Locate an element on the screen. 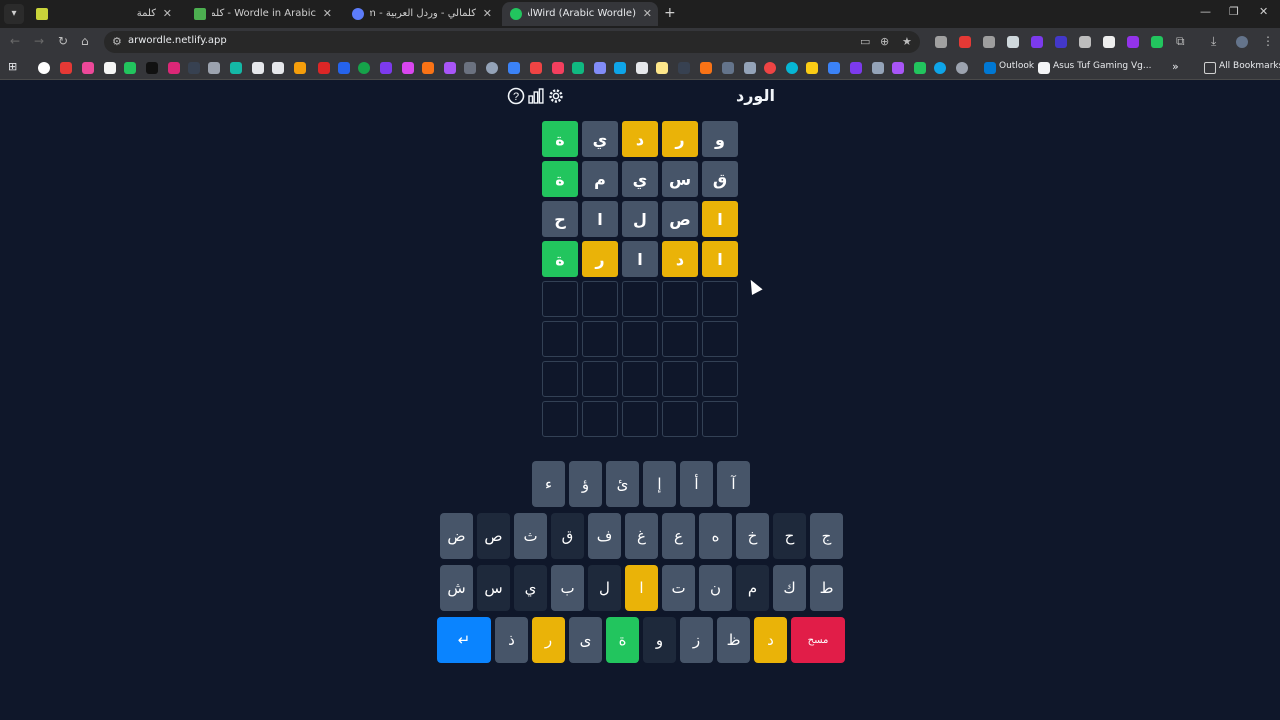 The image size is (1280, 720). keyboard-key: خ is located at coordinates (752, 536).